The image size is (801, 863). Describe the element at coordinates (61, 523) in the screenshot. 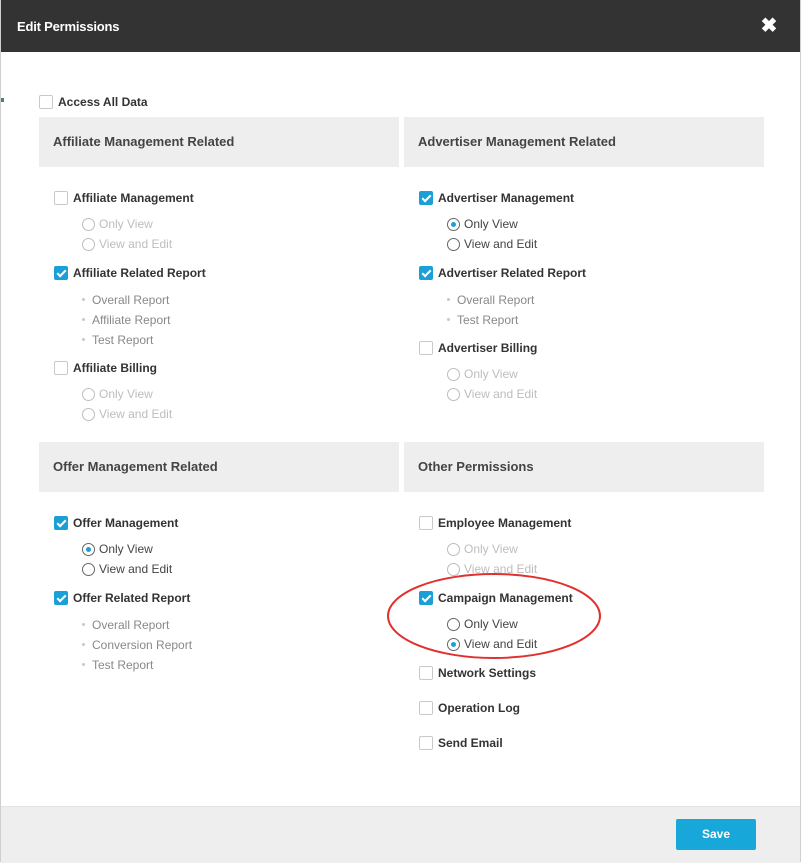

I see `offer-management-checkbox` at that location.